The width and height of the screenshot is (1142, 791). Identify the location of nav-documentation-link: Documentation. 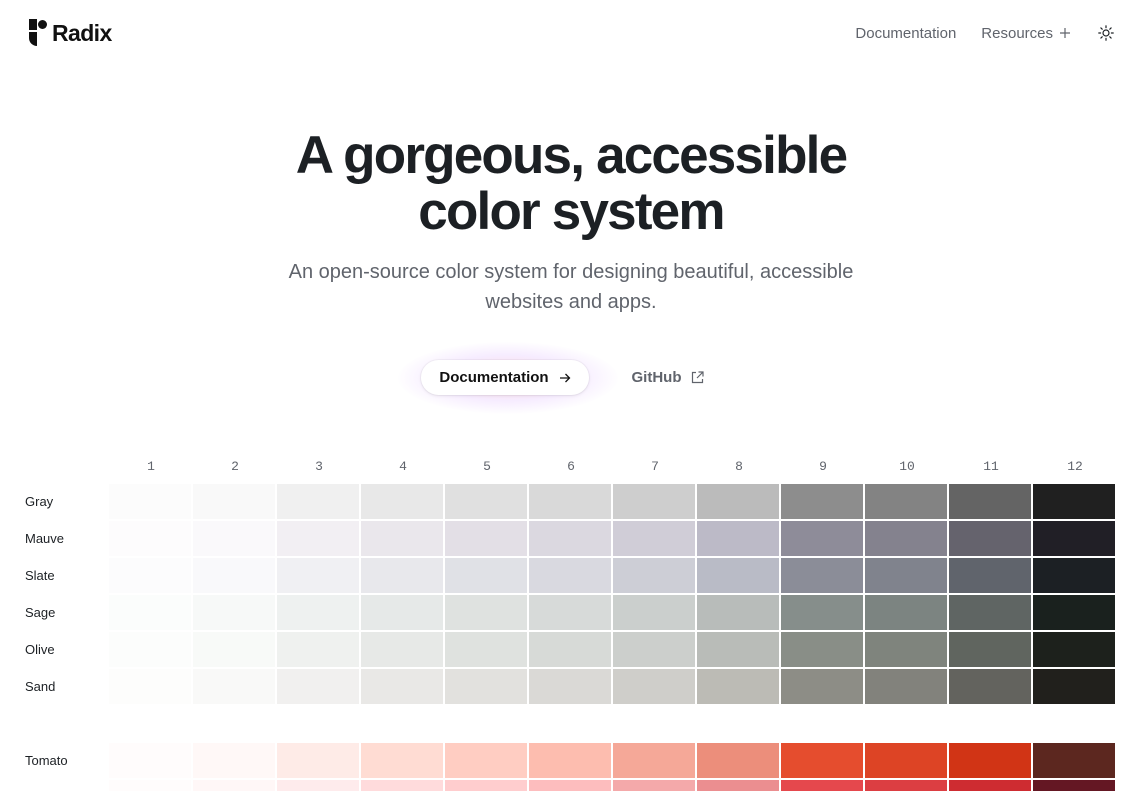
(905, 33).